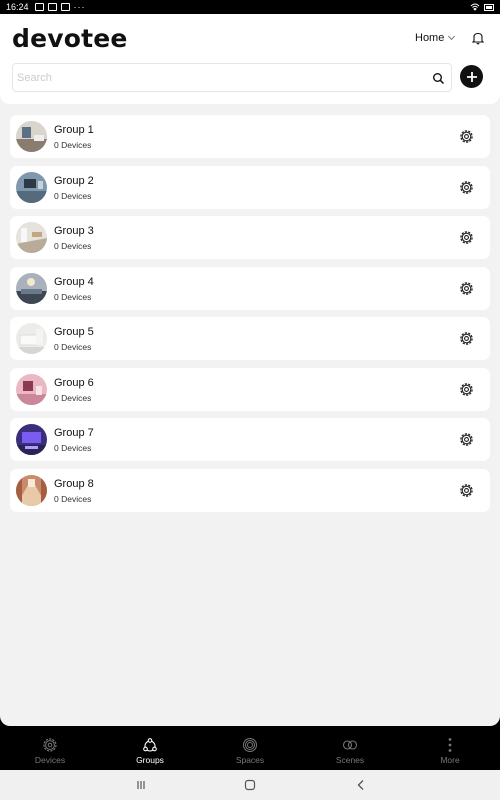  Describe the element at coordinates (250, 745) in the screenshot. I see `spaces-icon` at that location.